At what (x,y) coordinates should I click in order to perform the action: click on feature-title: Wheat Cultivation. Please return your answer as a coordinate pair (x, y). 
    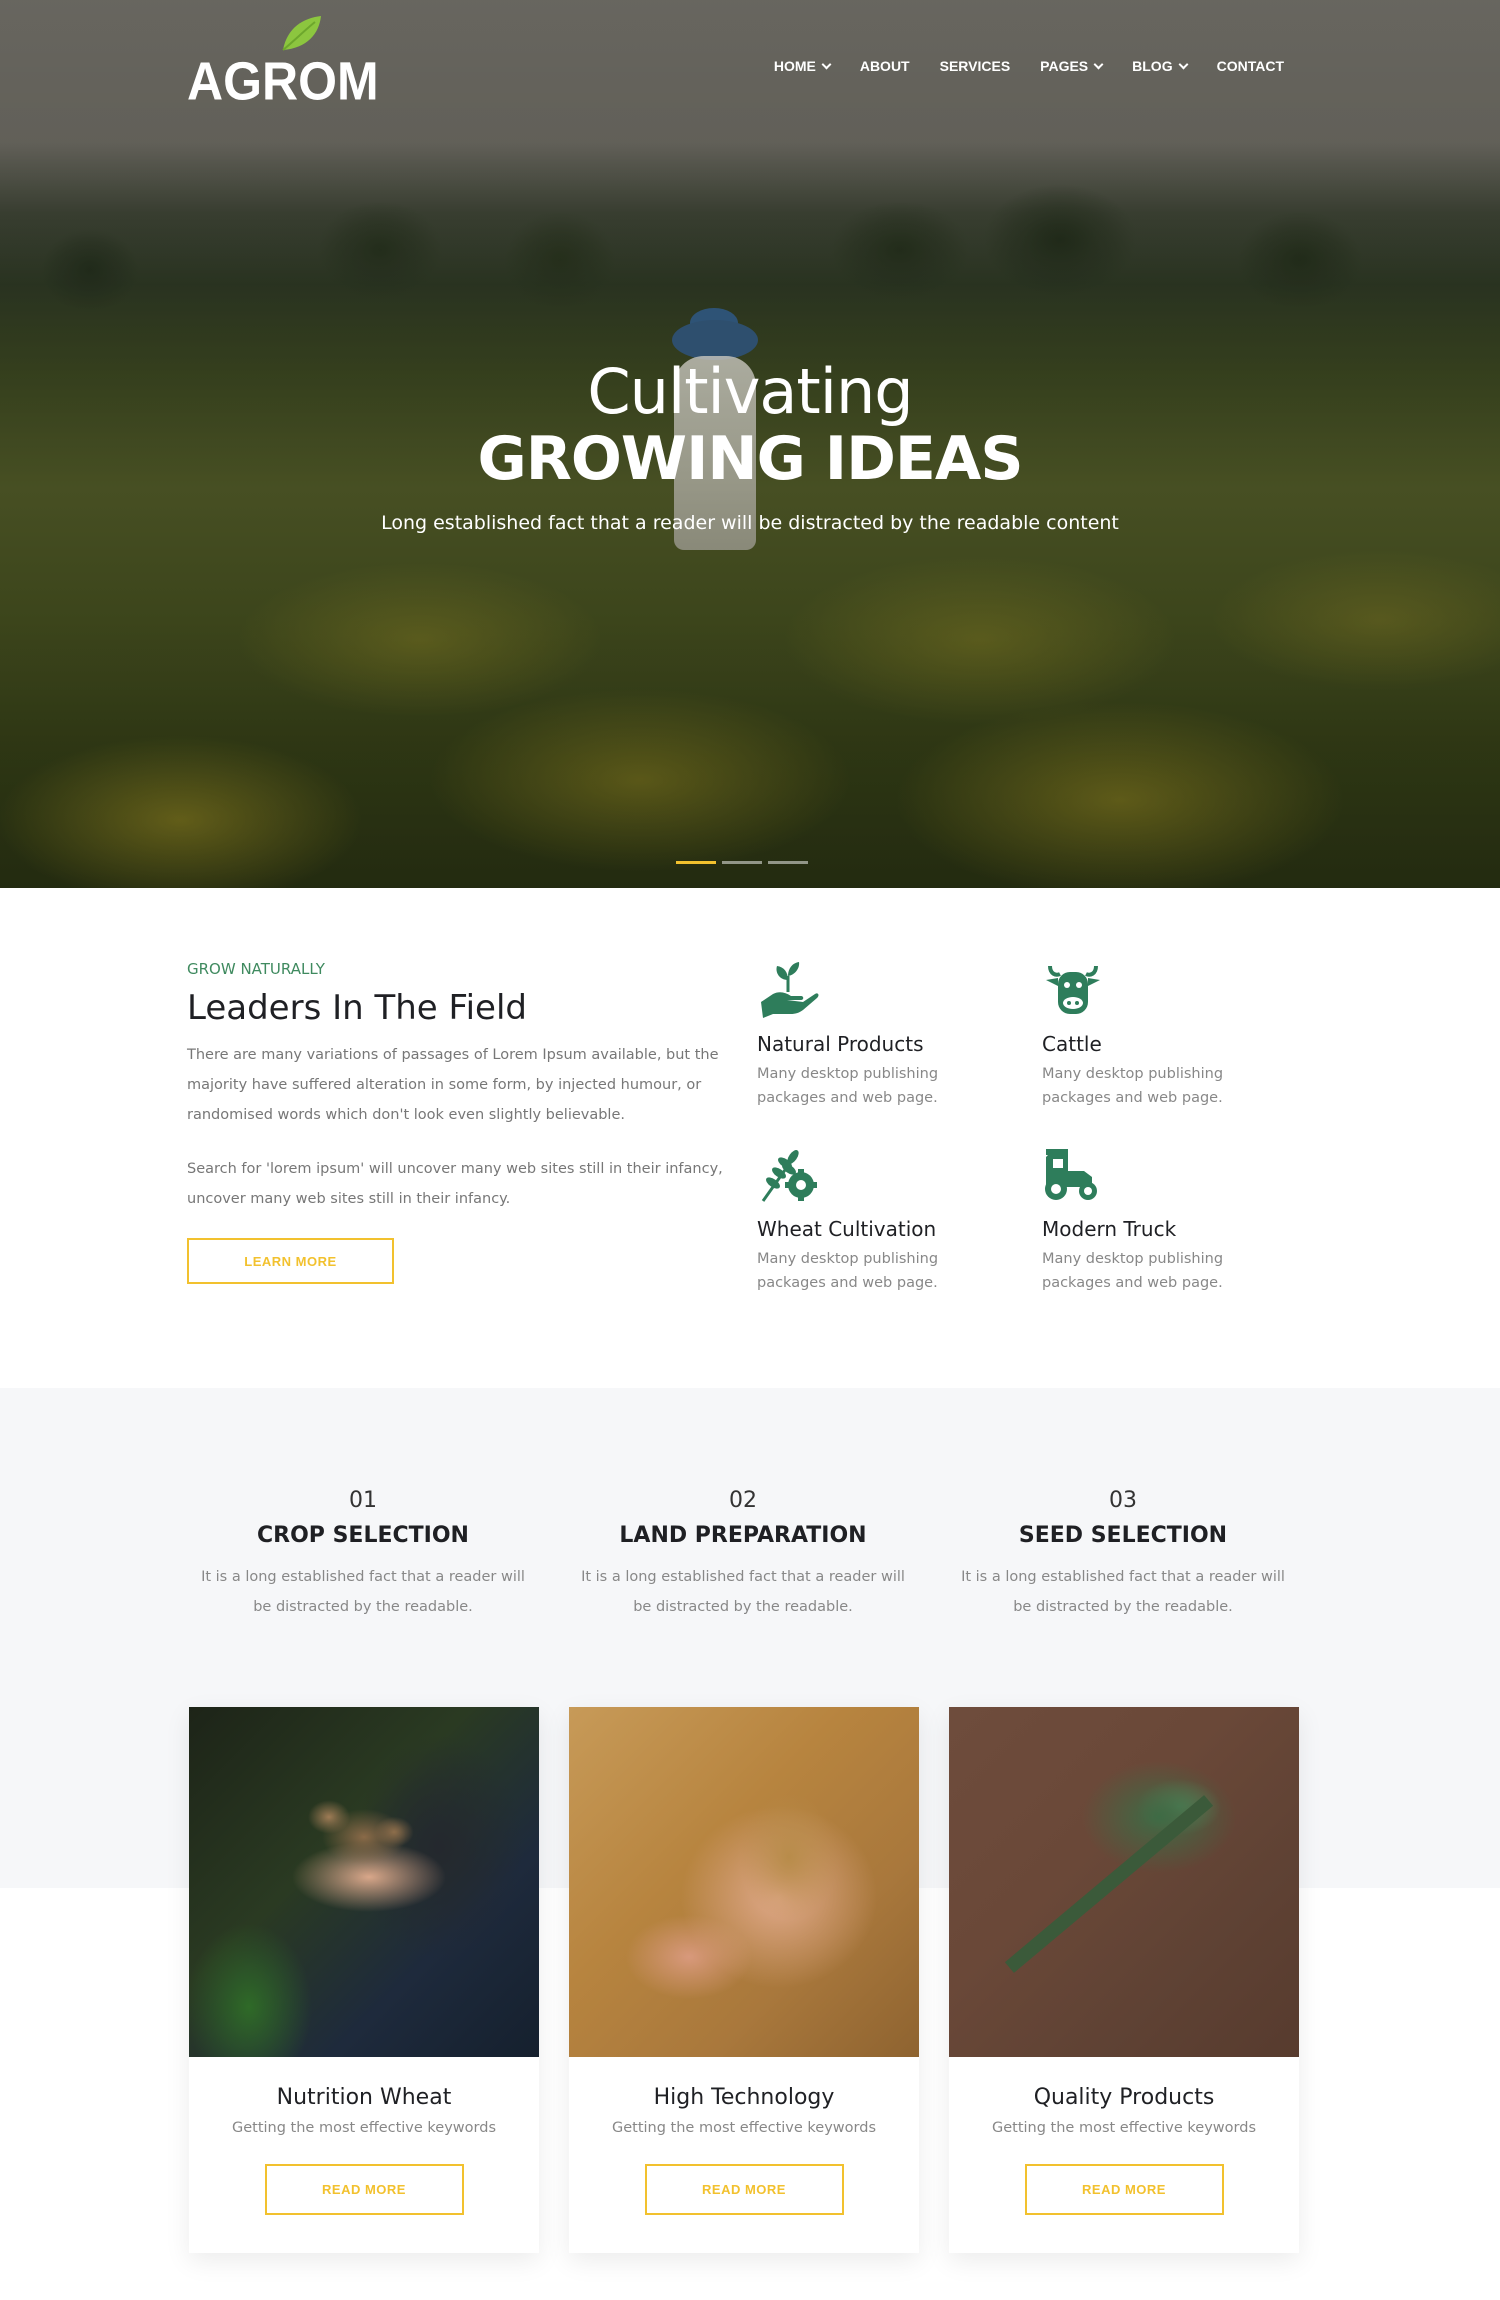
    Looking at the image, I should click on (847, 1229).